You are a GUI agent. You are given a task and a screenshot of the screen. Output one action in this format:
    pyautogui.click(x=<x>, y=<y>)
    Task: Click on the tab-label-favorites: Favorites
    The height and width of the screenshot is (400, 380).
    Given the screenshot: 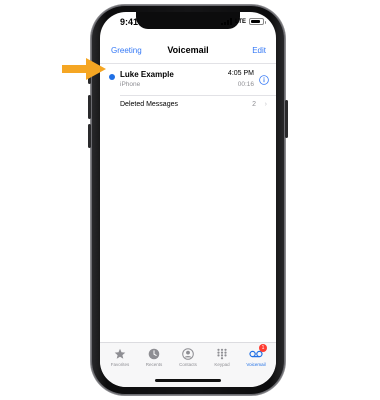 What is the action you would take?
    pyautogui.click(x=120, y=364)
    